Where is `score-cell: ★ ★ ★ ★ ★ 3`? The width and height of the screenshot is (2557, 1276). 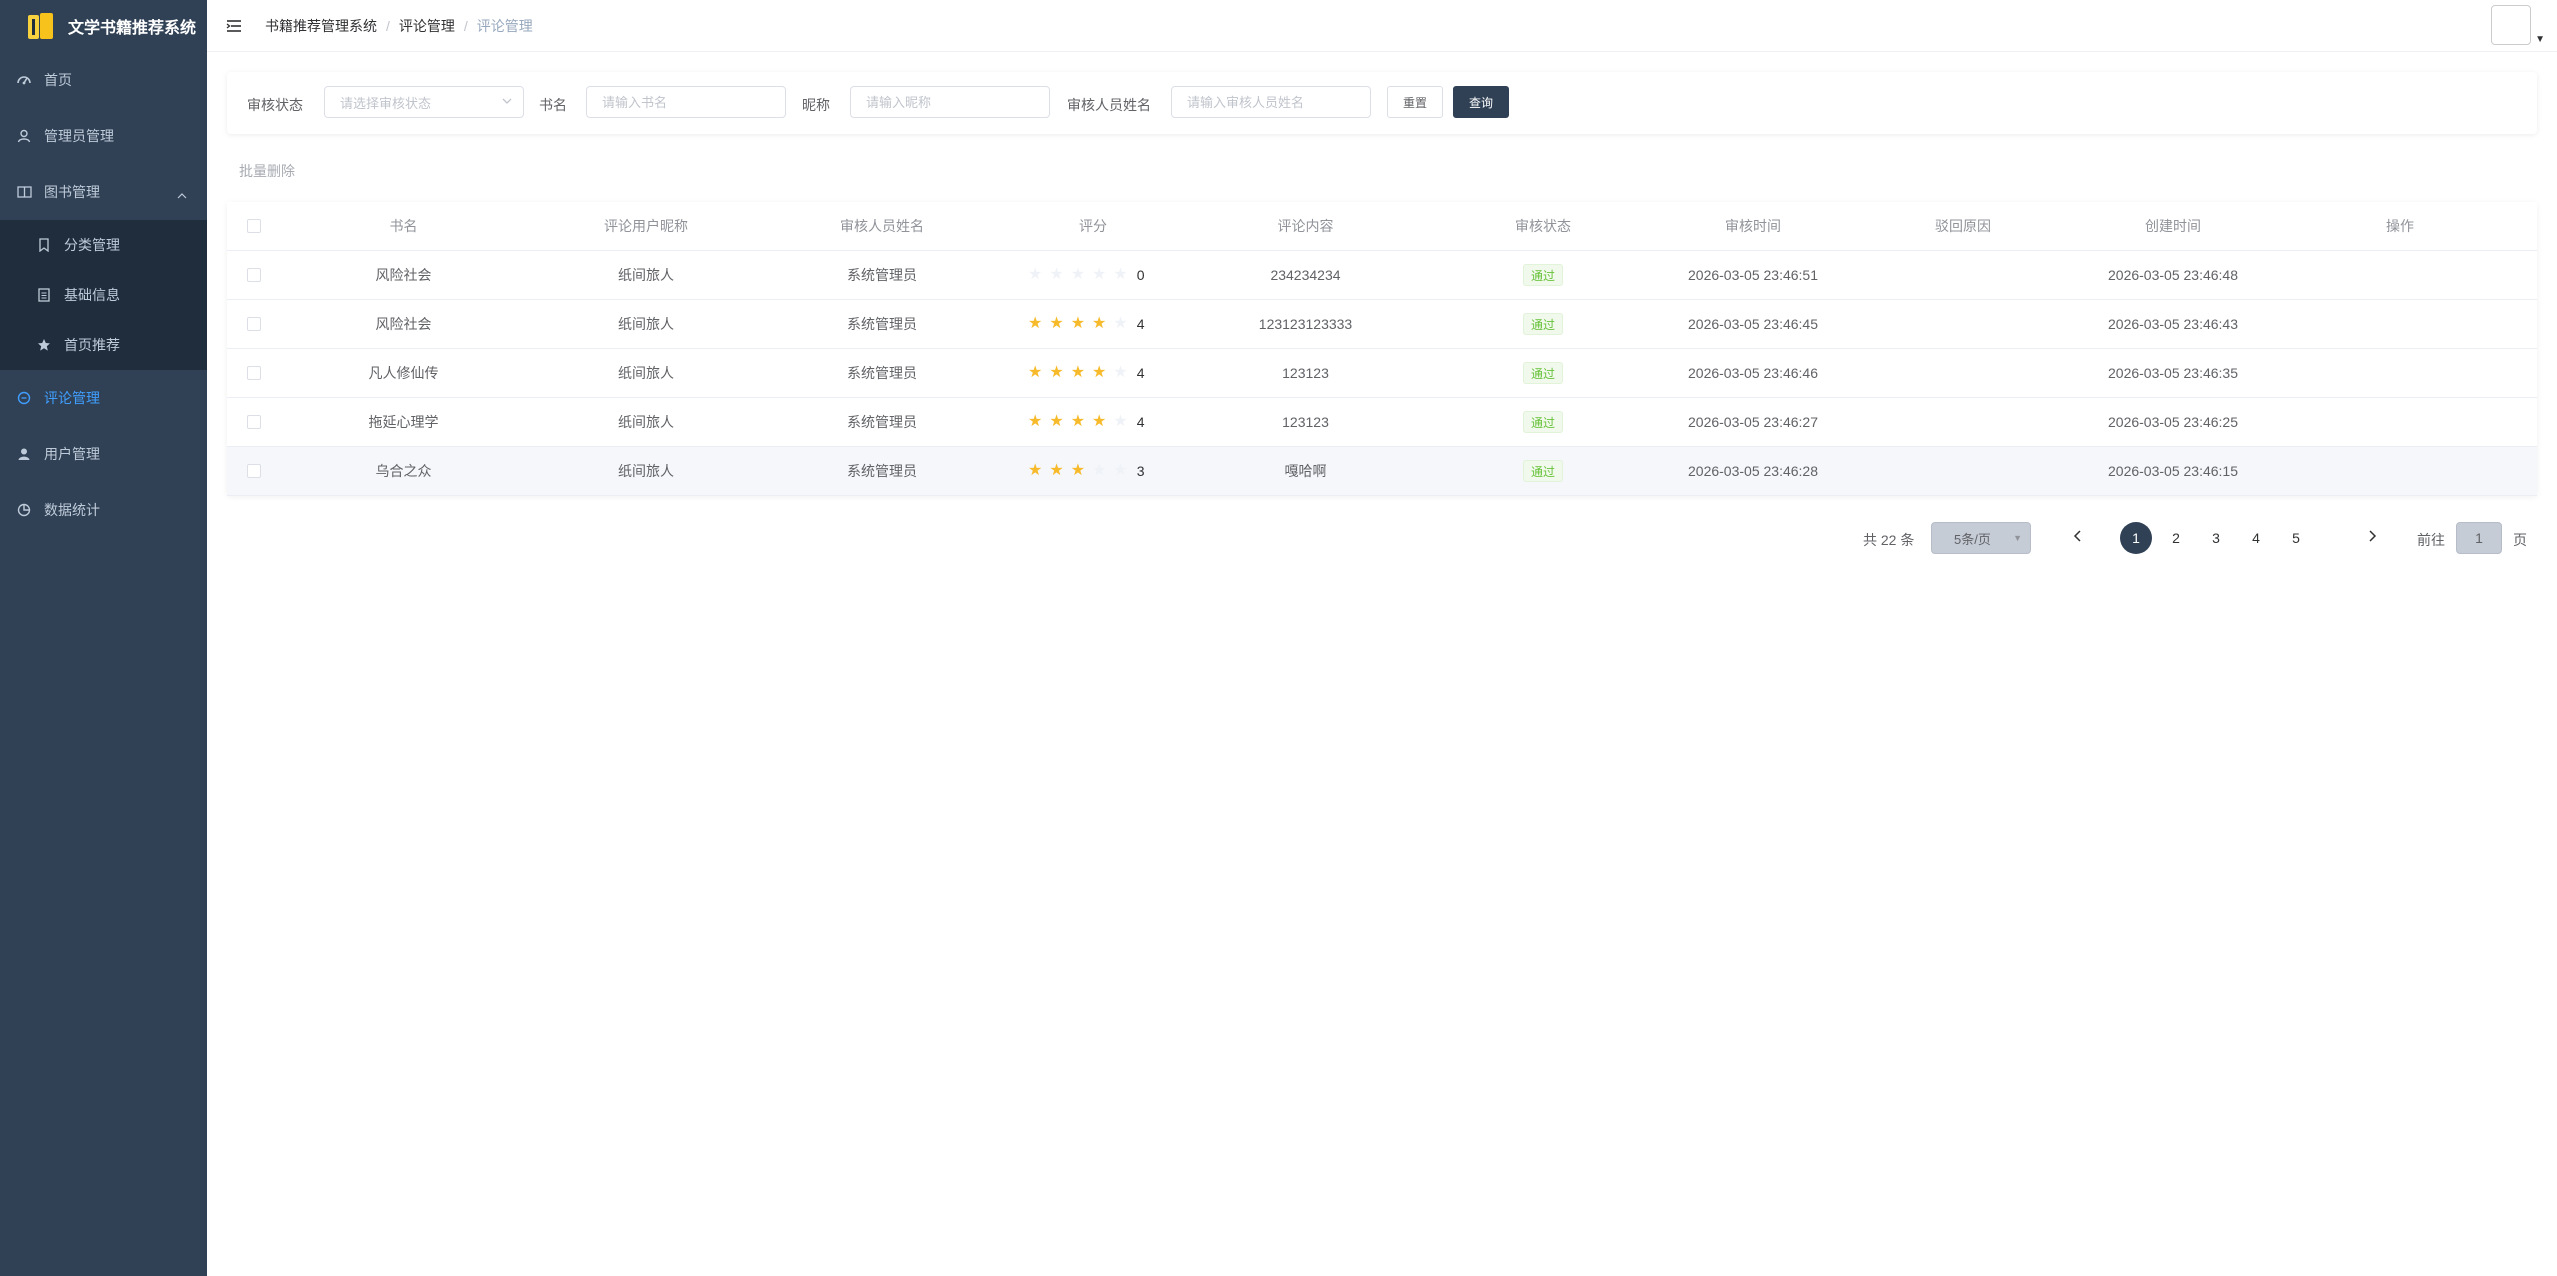
score-cell: ★ ★ ★ ★ ★ 3 is located at coordinates (1093, 471).